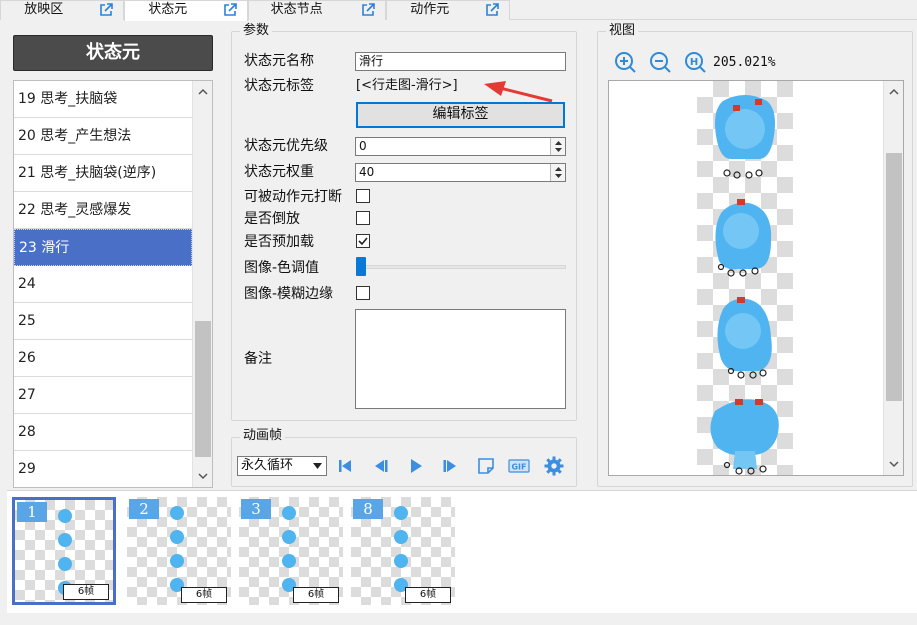 Image resolution: width=917 pixels, height=625 pixels. Describe the element at coordinates (462, 619) in the screenshot. I see `frame-strip-scrollbar` at that location.